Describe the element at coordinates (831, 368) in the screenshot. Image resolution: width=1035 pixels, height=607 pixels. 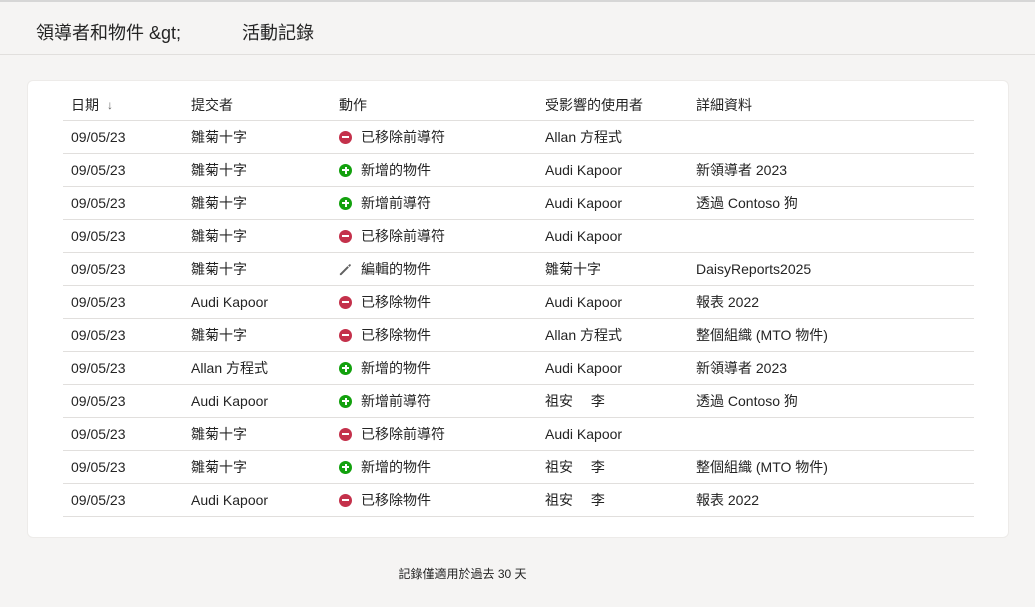
I see `cell-details: 新領導者 2023` at that location.